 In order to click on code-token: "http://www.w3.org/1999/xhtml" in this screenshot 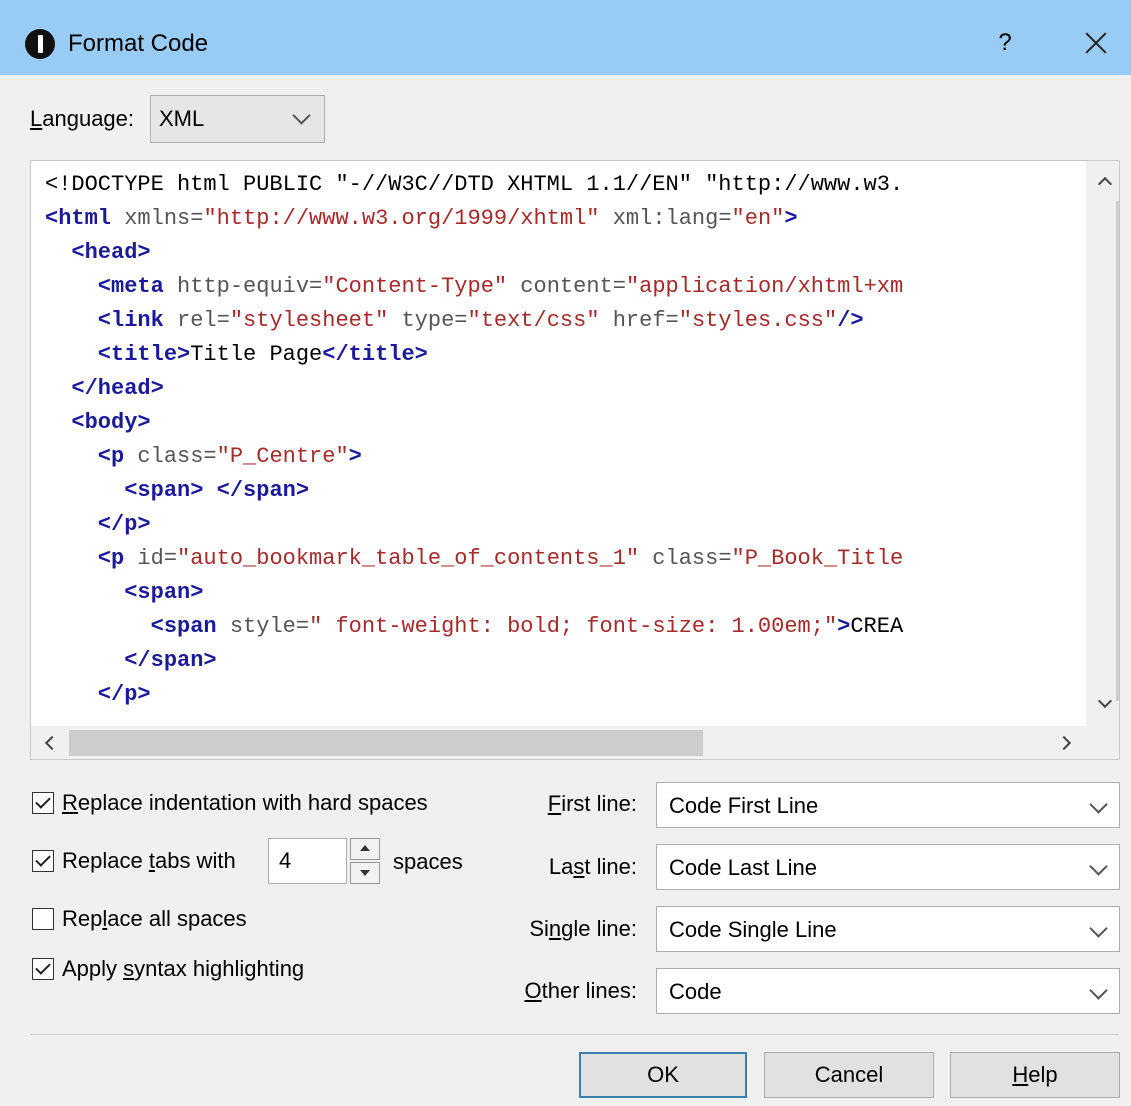, I will do `click(401, 218)`.